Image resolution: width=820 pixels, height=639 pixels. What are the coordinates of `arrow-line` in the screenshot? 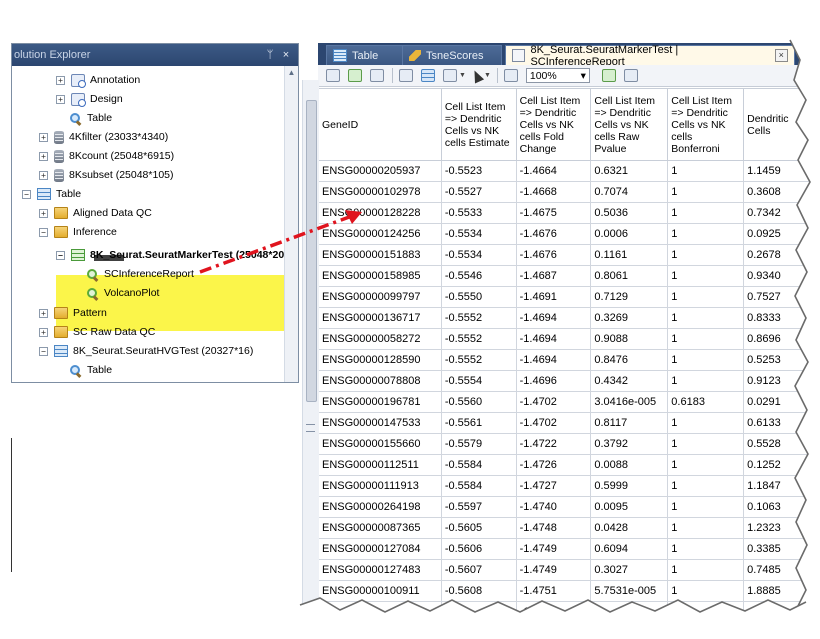 It's located at (276, 244).